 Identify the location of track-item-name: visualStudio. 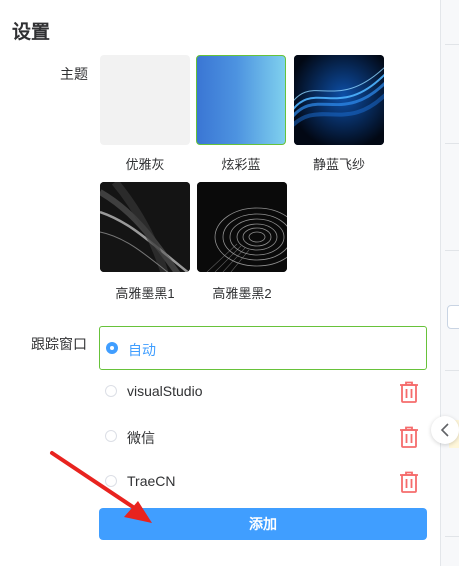
(165, 391).